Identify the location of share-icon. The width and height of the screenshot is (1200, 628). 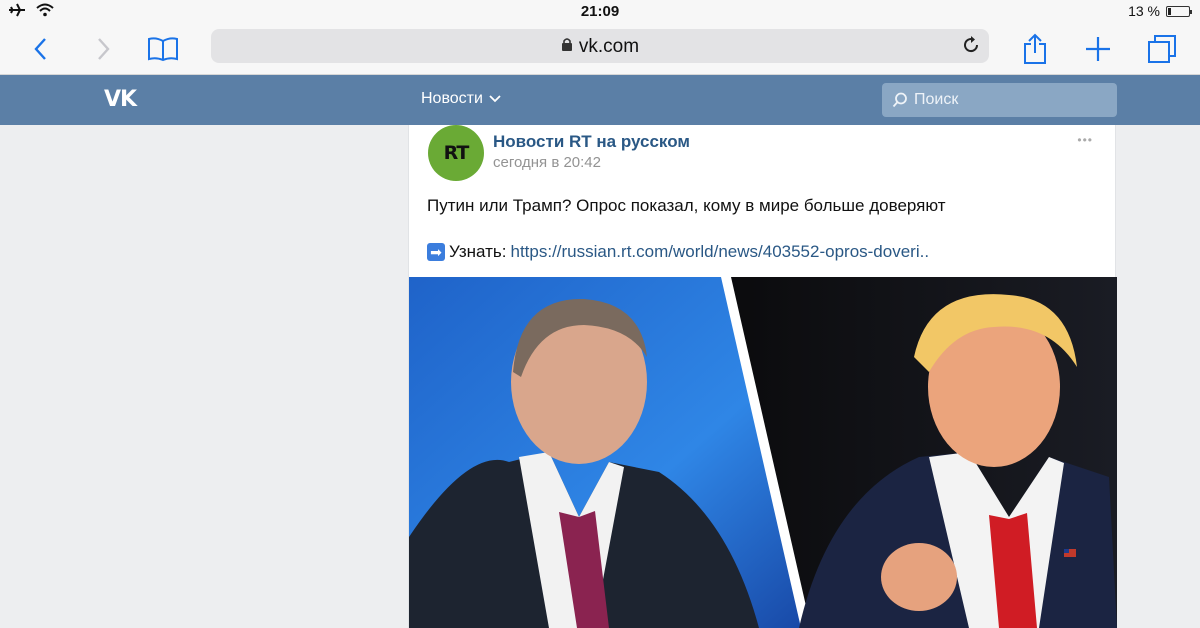
(1035, 48).